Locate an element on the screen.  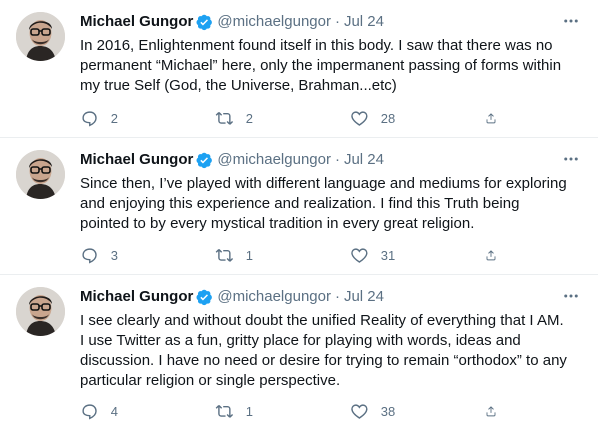
tweet-actions: 2 2 28 is located at coordinates (300, 118).